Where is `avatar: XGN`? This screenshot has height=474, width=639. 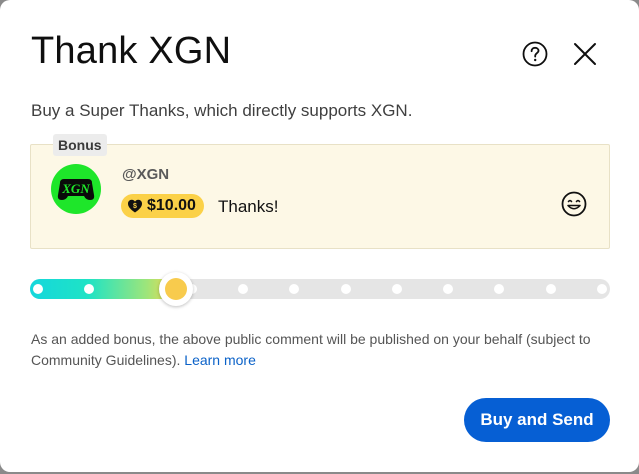 avatar: XGN is located at coordinates (76, 189).